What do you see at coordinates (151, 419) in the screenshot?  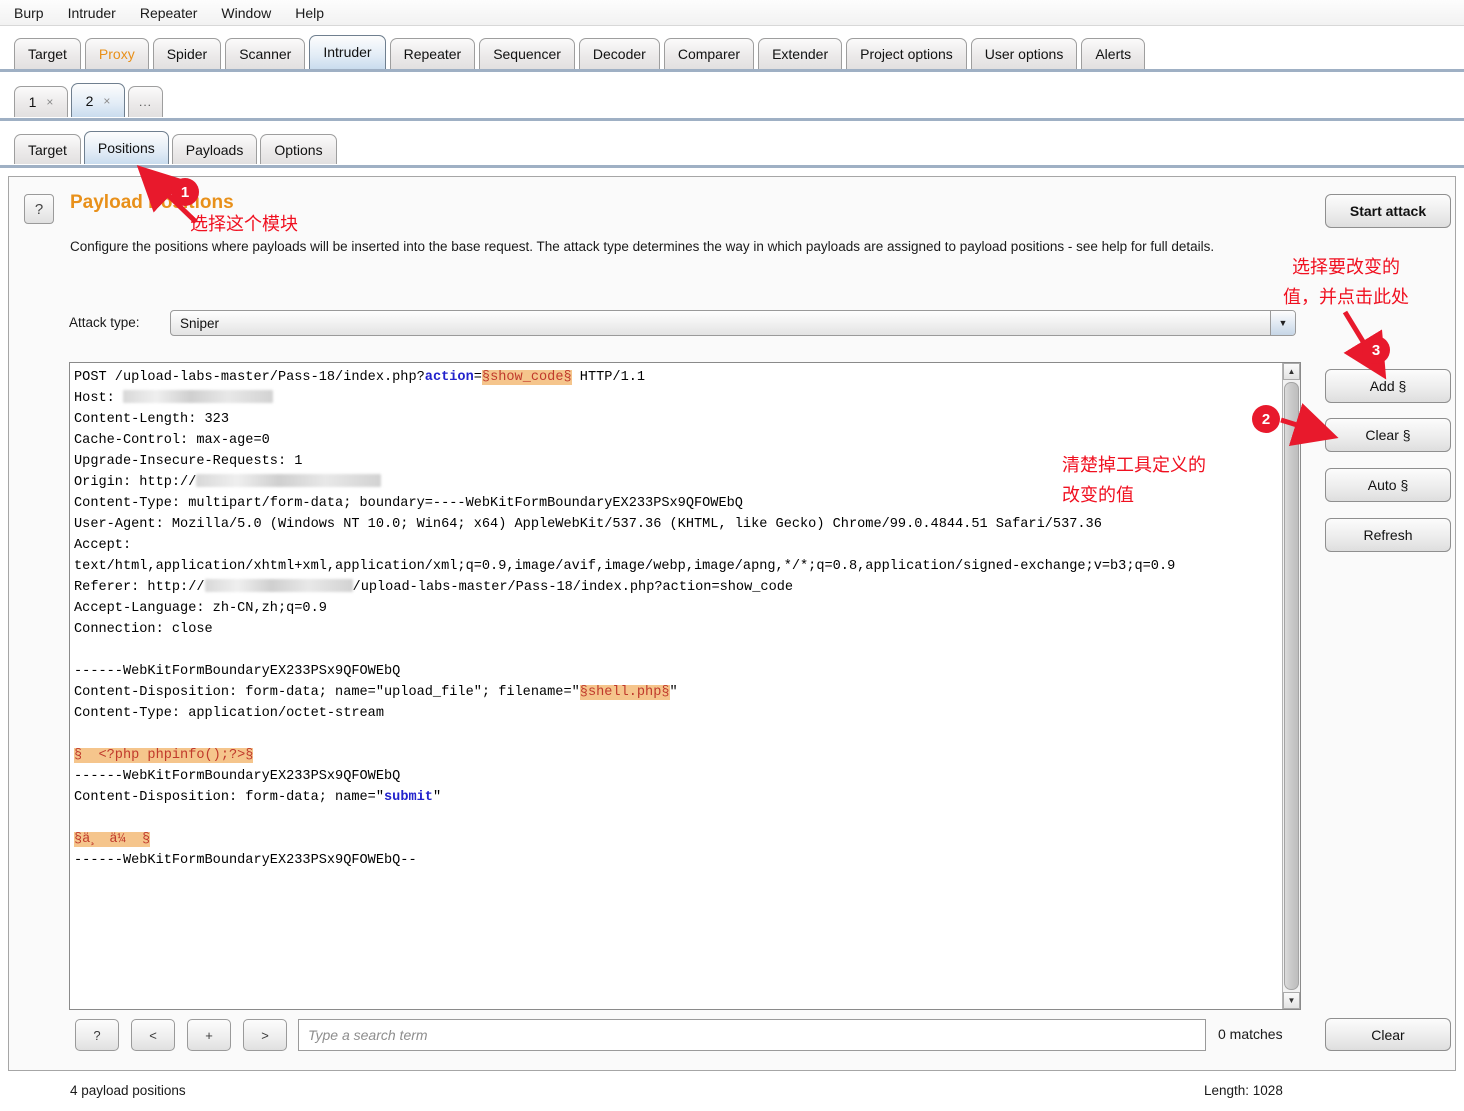 I see `req-line-3: Content-Length: 323` at bounding box center [151, 419].